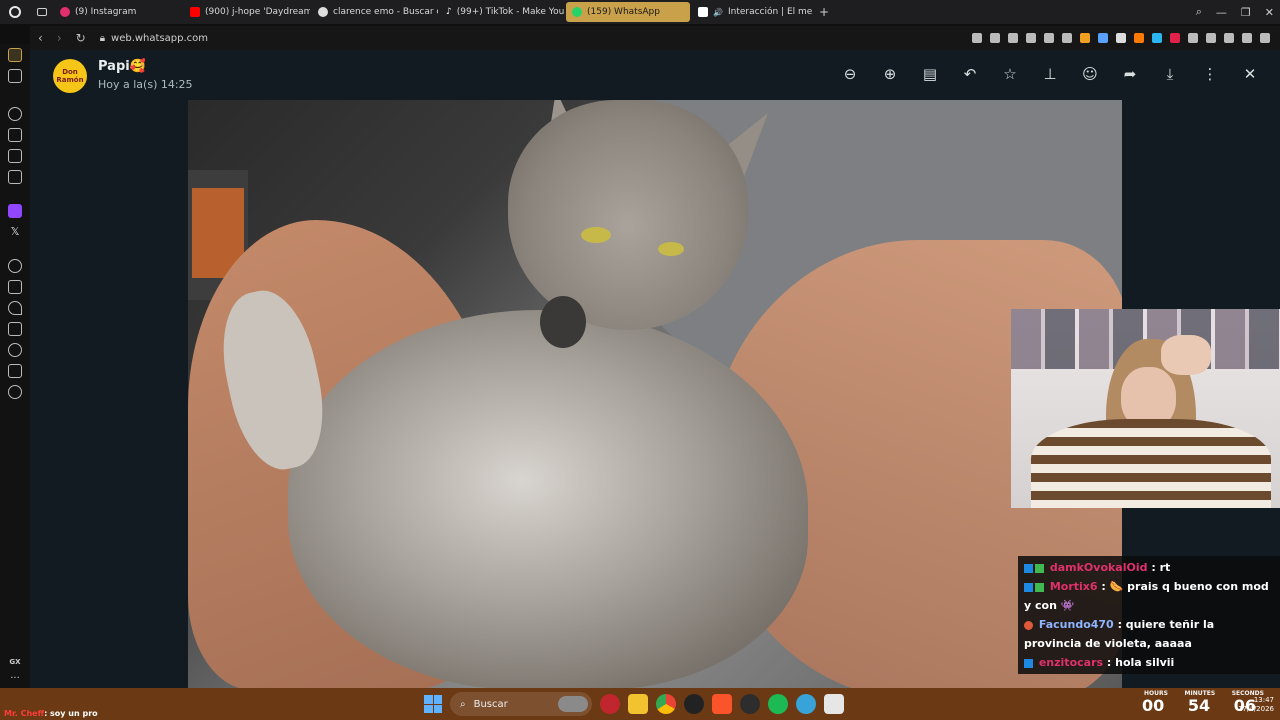  I want to click on opera-logo-icon, so click(15, 12).